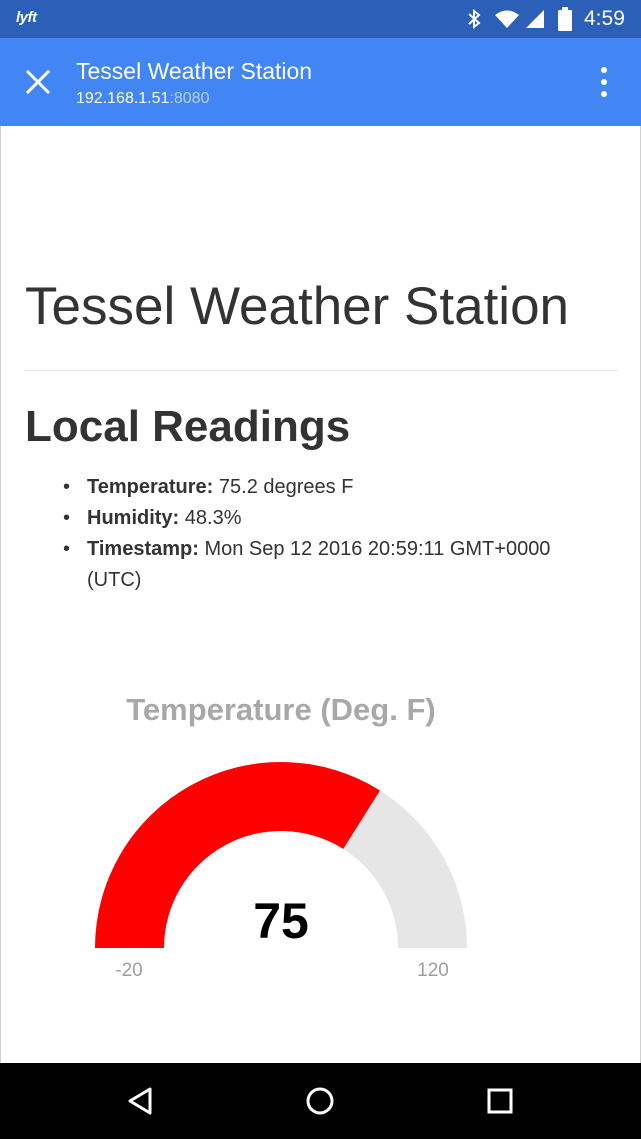 The height and width of the screenshot is (1139, 641). Describe the element at coordinates (281, 709) in the screenshot. I see `gauge-title: Temperature (Deg. F)` at that location.